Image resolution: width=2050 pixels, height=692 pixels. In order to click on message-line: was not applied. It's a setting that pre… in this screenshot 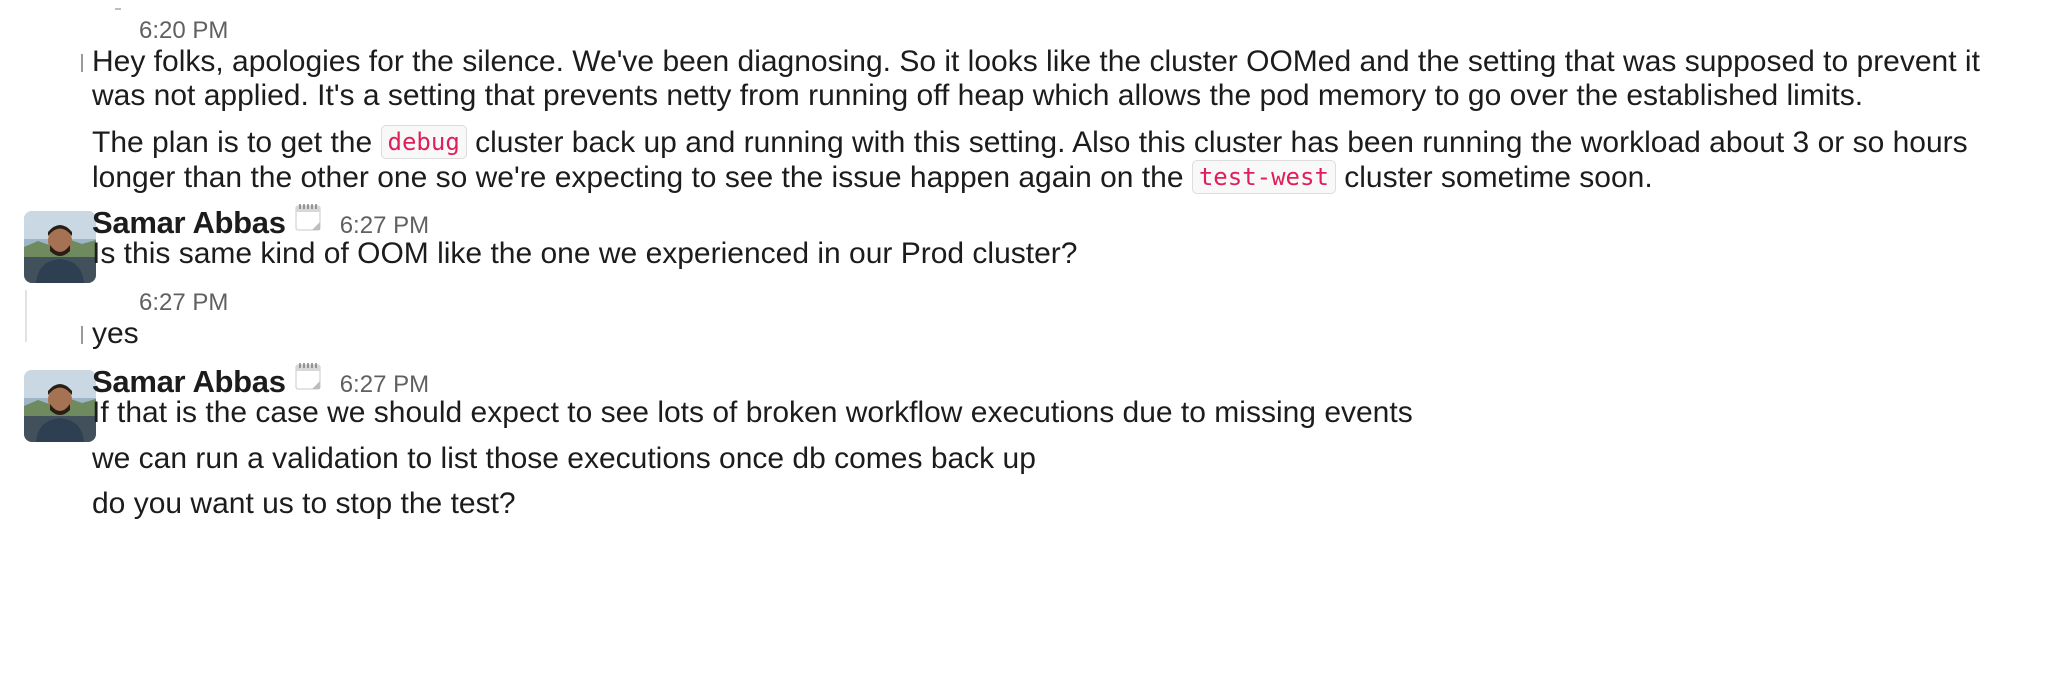, I will do `click(978, 95)`.